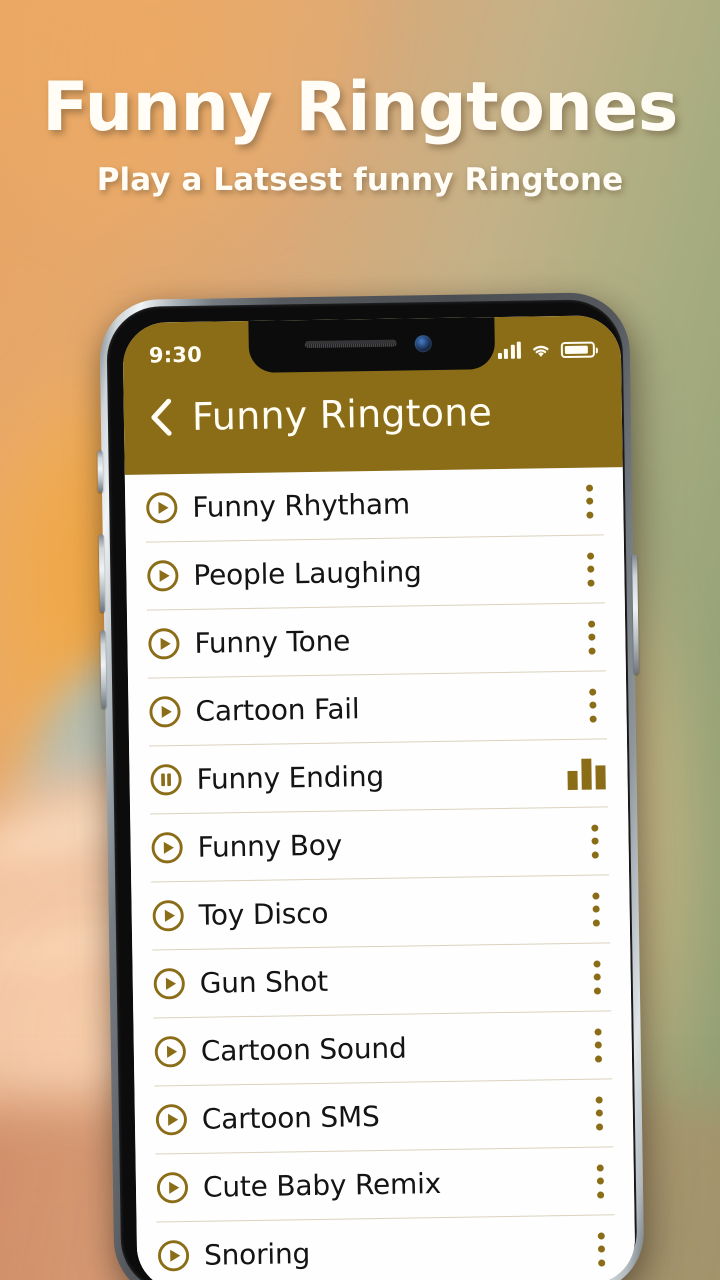 This screenshot has width=720, height=1280. I want to click on ringtone-name: Gun Shot, so click(264, 982).